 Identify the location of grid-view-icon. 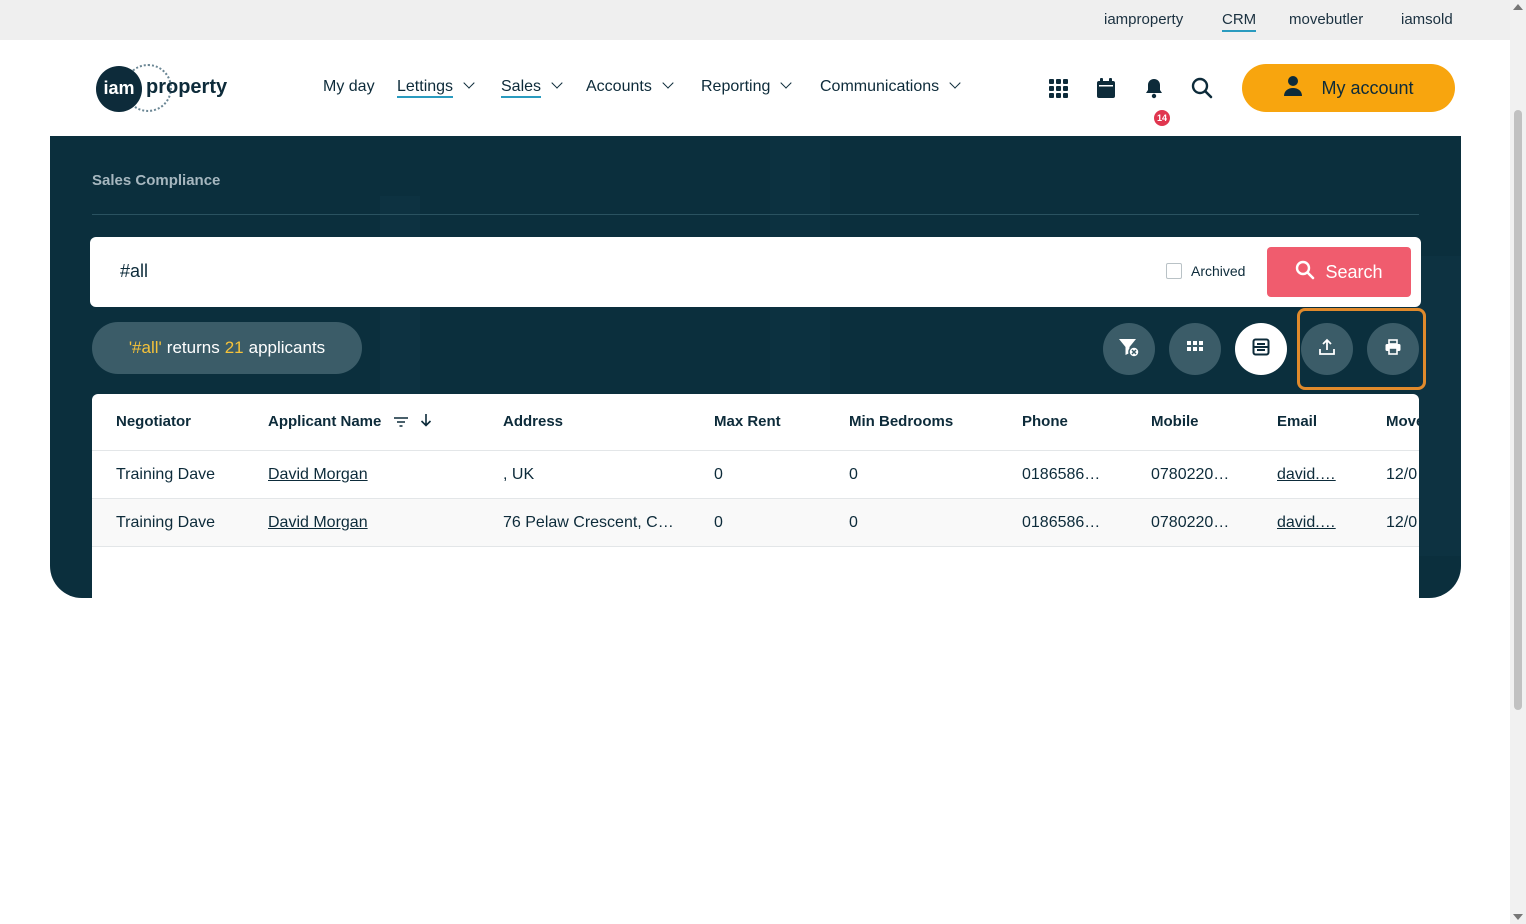
(1195, 349).